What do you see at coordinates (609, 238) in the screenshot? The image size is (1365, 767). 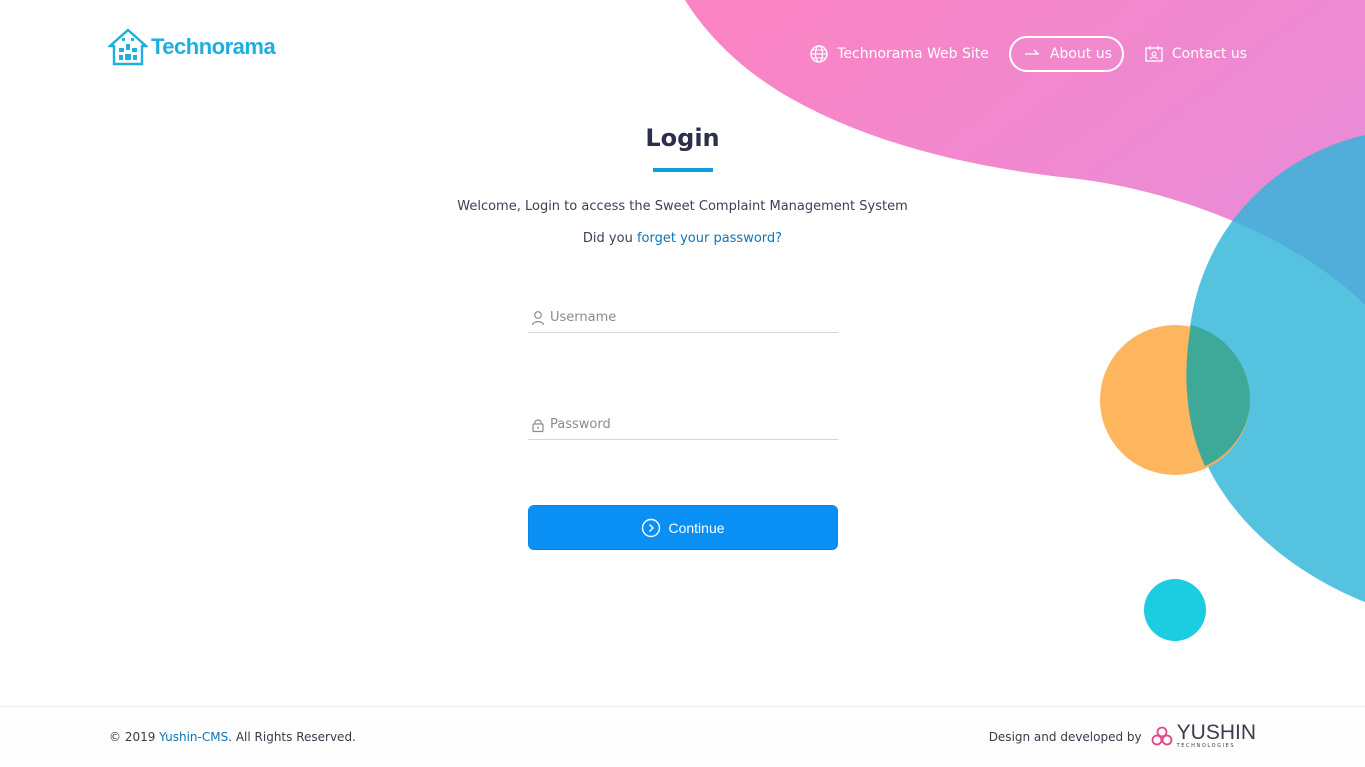 I see `forgot-prefix: Did you` at bounding box center [609, 238].